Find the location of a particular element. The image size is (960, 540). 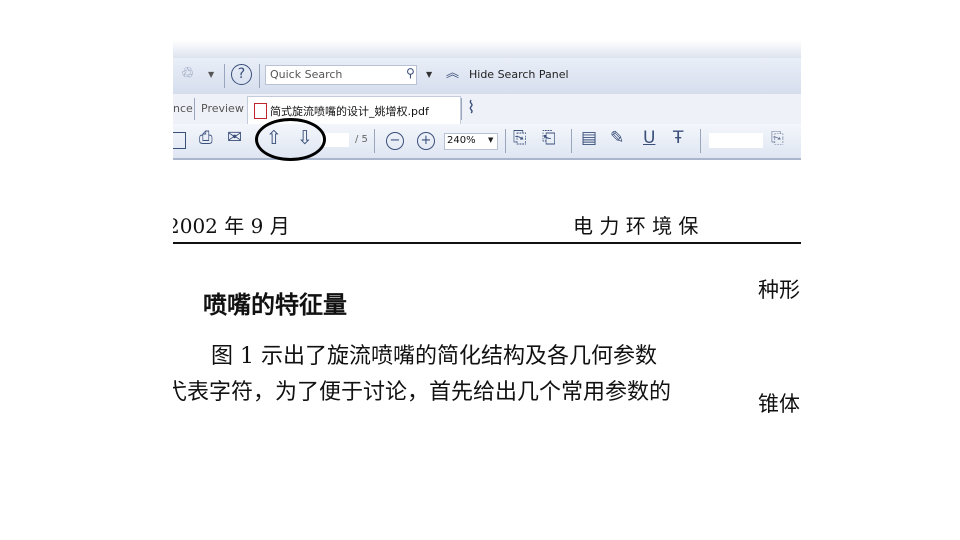

save-icon is located at coordinates (179, 140).